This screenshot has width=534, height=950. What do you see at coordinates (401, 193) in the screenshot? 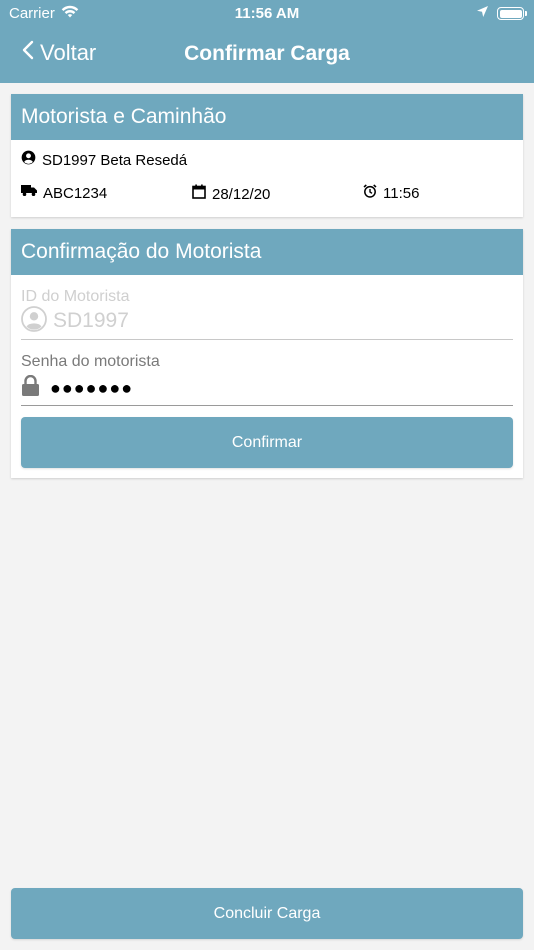
I see `load-time: 11:56` at bounding box center [401, 193].